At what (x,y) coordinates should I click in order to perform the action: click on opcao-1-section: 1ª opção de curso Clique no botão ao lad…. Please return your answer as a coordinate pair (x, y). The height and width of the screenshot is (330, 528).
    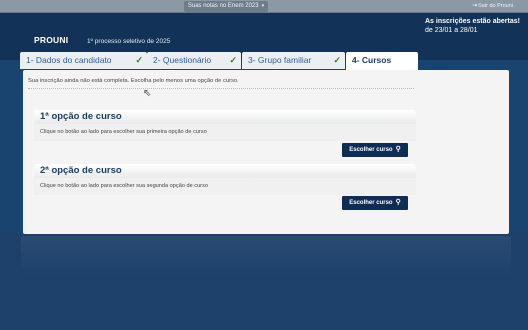
    Looking at the image, I should click on (225, 125).